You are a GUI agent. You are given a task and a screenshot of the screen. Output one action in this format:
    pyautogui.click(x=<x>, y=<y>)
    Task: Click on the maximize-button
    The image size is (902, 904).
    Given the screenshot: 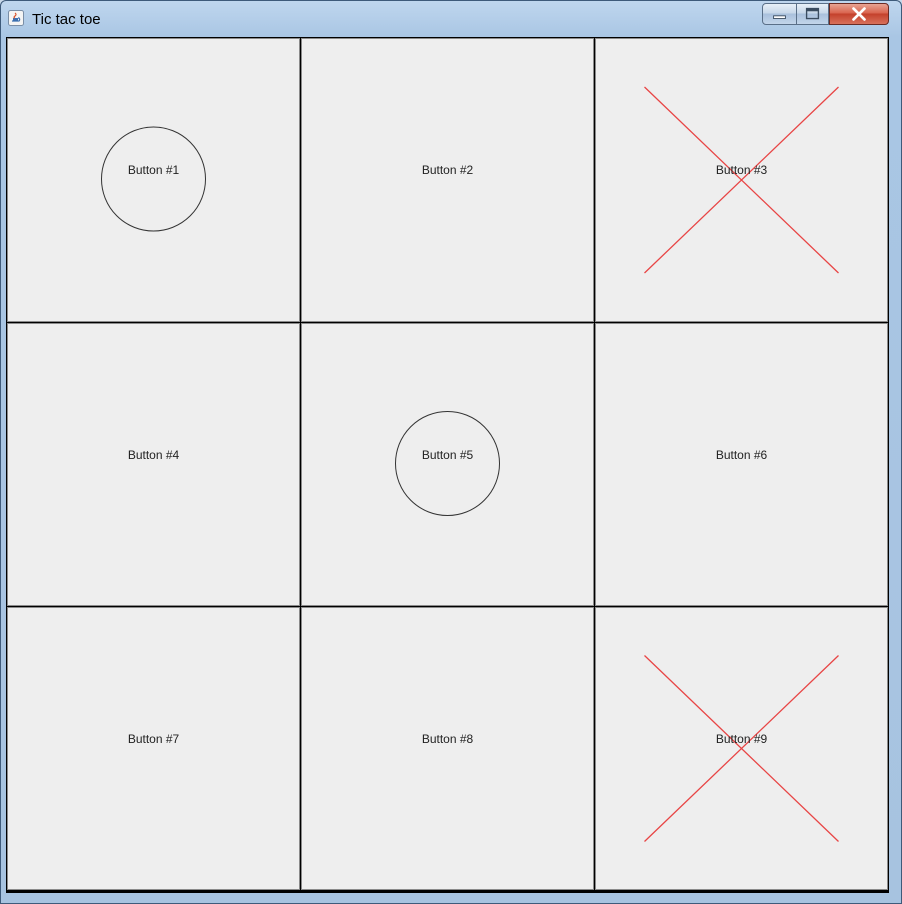 What is the action you would take?
    pyautogui.click(x=812, y=14)
    